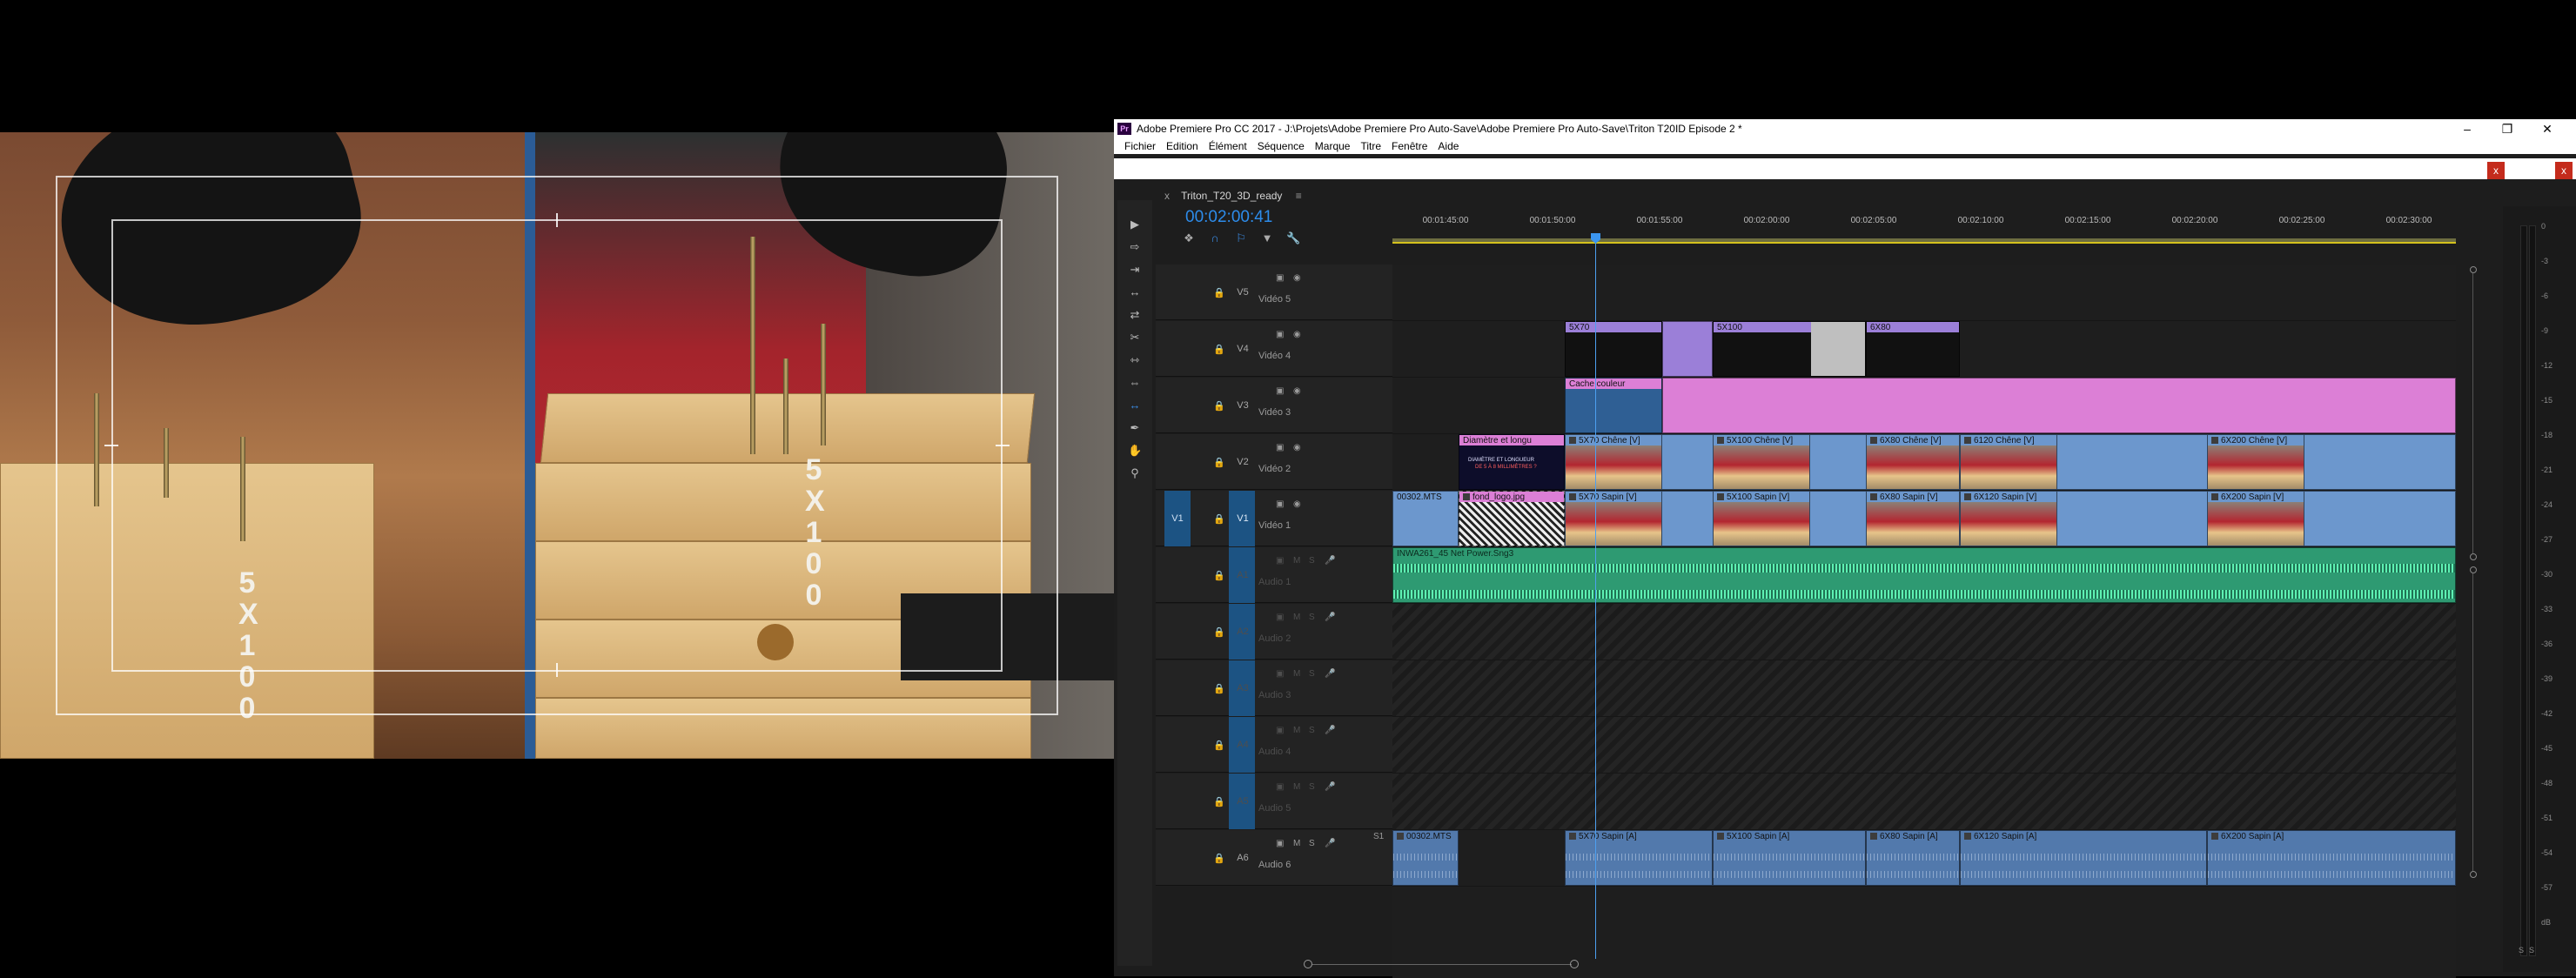 The width and height of the screenshot is (2576, 978). What do you see at coordinates (1913, 349) in the screenshot?
I see `clip-v4-6x80: 6X80` at bounding box center [1913, 349].